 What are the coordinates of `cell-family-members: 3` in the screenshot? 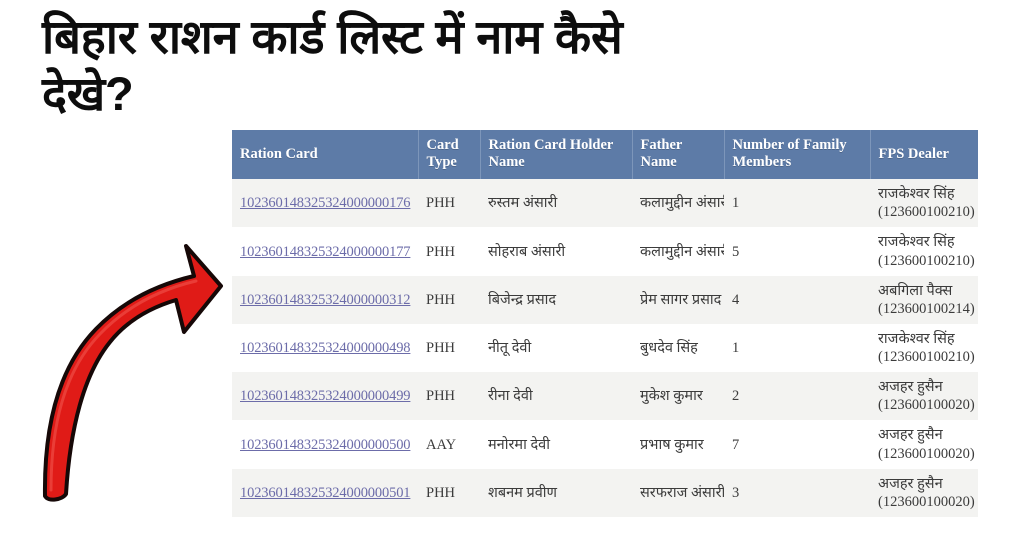 It's located at (797, 492).